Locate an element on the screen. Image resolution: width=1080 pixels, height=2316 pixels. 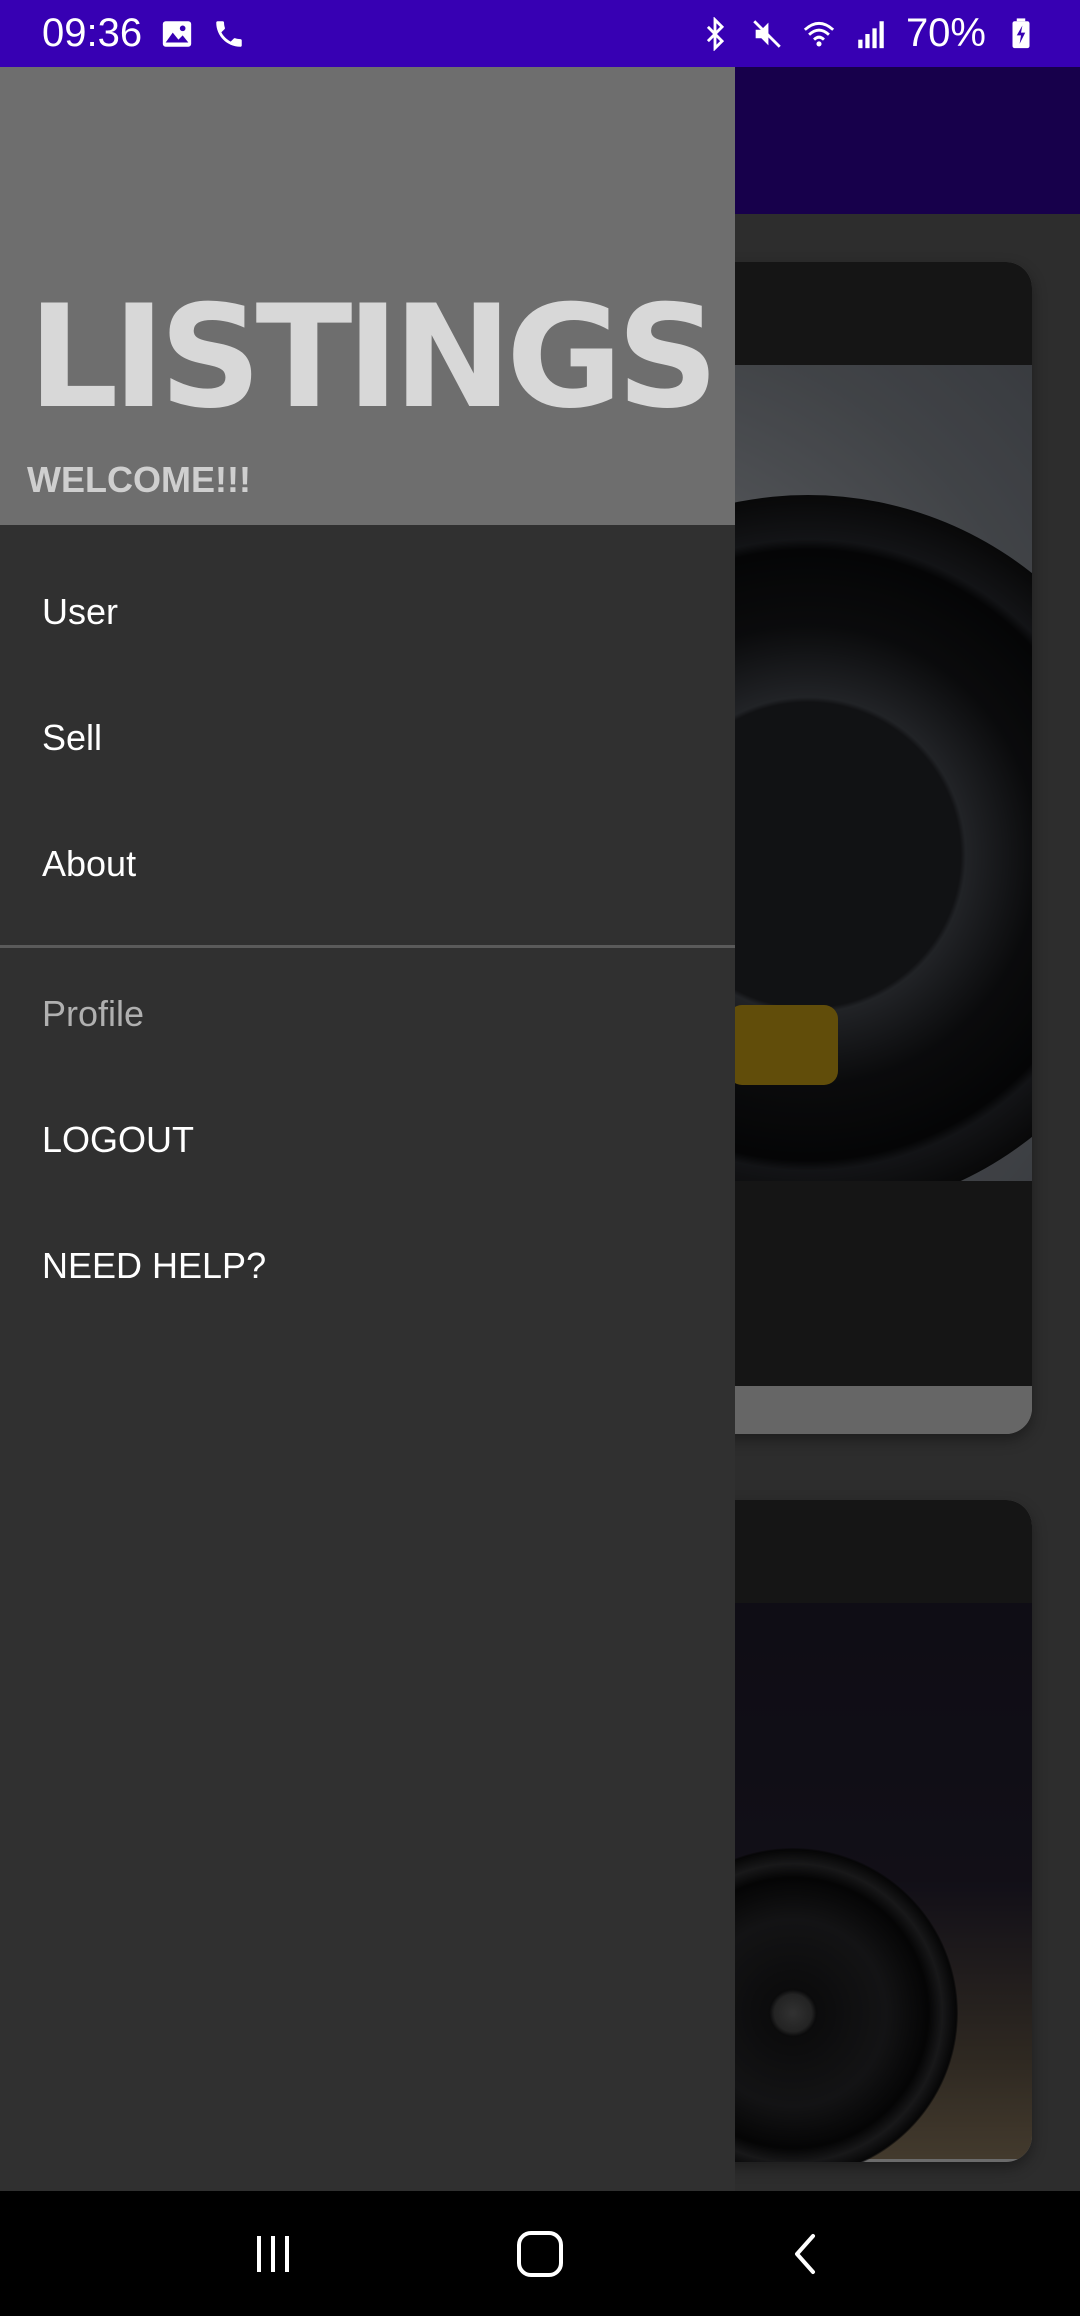
home-button is located at coordinates (540, 2254).